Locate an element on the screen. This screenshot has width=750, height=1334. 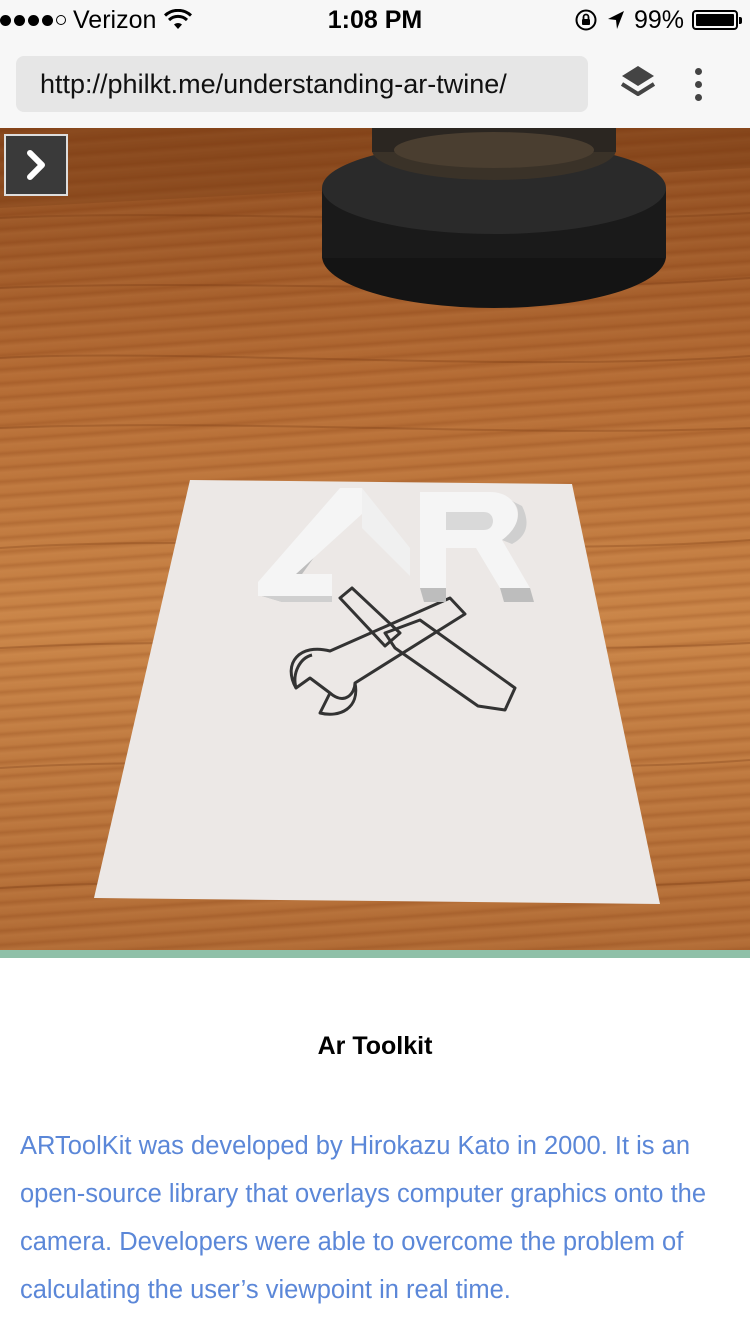
chevron-right-icon is located at coordinates (36, 165).